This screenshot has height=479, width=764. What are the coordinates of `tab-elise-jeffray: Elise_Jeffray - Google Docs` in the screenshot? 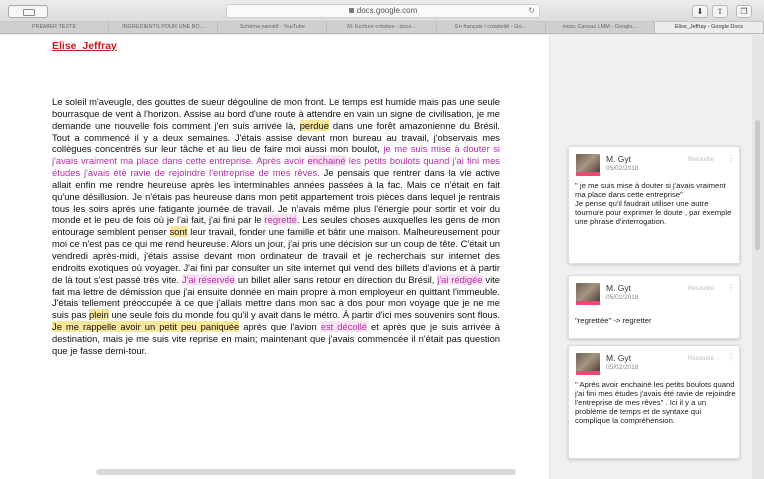 It's located at (709, 27).